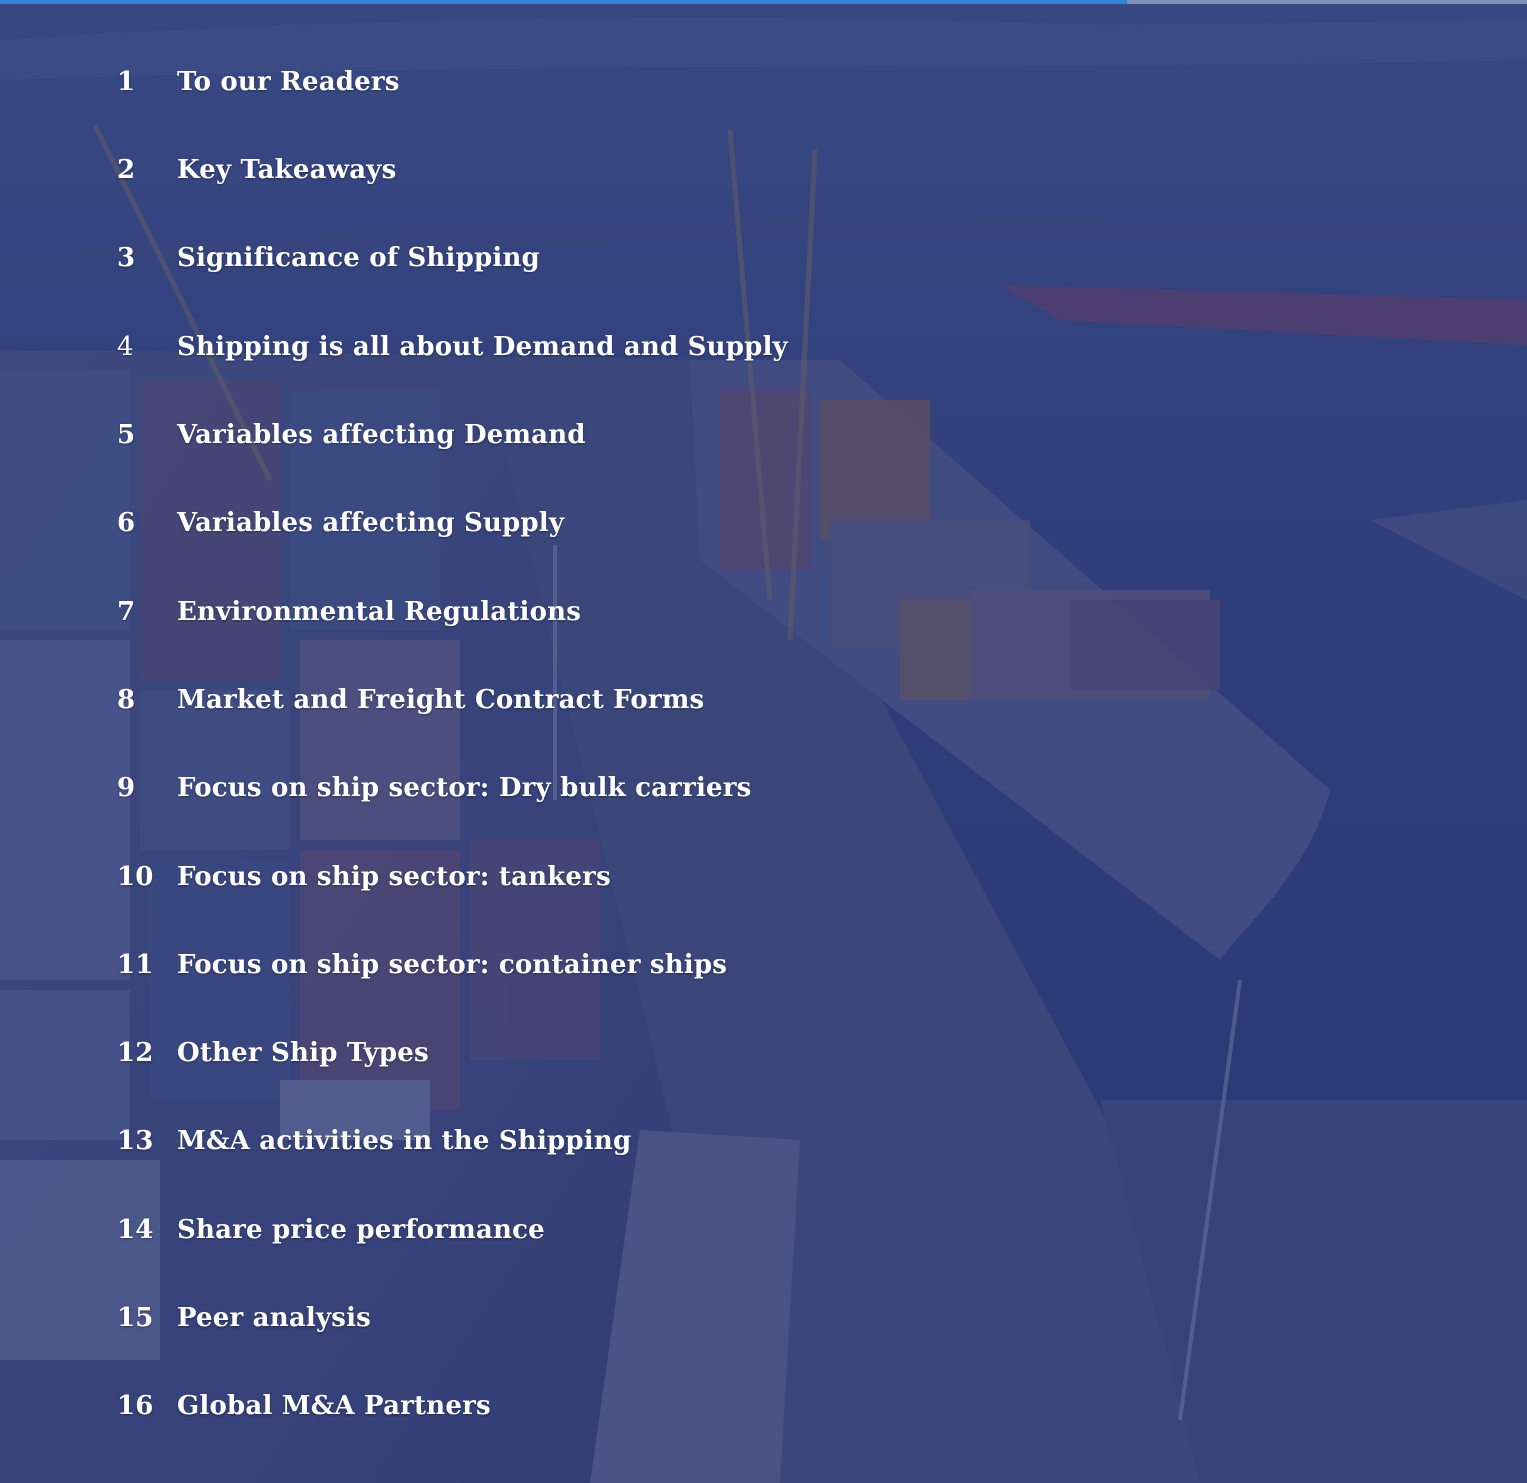 The height and width of the screenshot is (1483, 1527). Describe the element at coordinates (371, 523) in the screenshot. I see `toc-title: Variables affecting Supply` at that location.